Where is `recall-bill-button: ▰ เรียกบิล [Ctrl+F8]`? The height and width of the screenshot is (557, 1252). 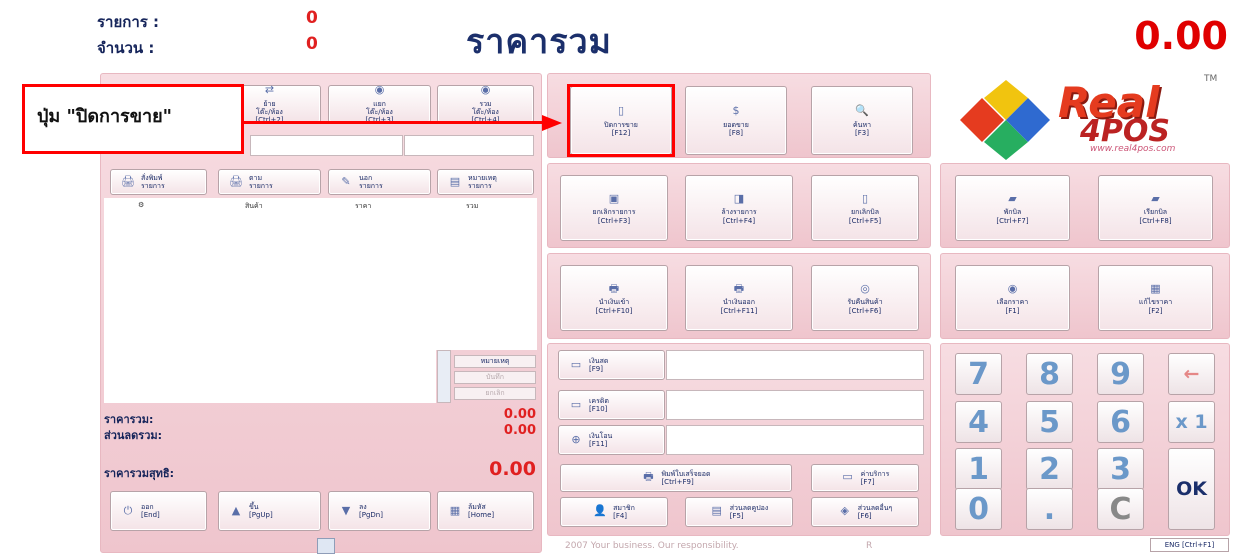
recall-bill-button: ▰ เรียกบิล [Ctrl+F8] is located at coordinates (1155, 208).